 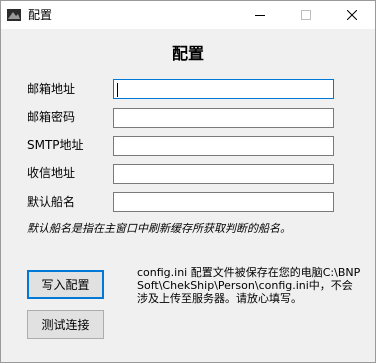 What do you see at coordinates (51, 202) in the screenshot?
I see `default-ship-label: 默认船名` at bounding box center [51, 202].